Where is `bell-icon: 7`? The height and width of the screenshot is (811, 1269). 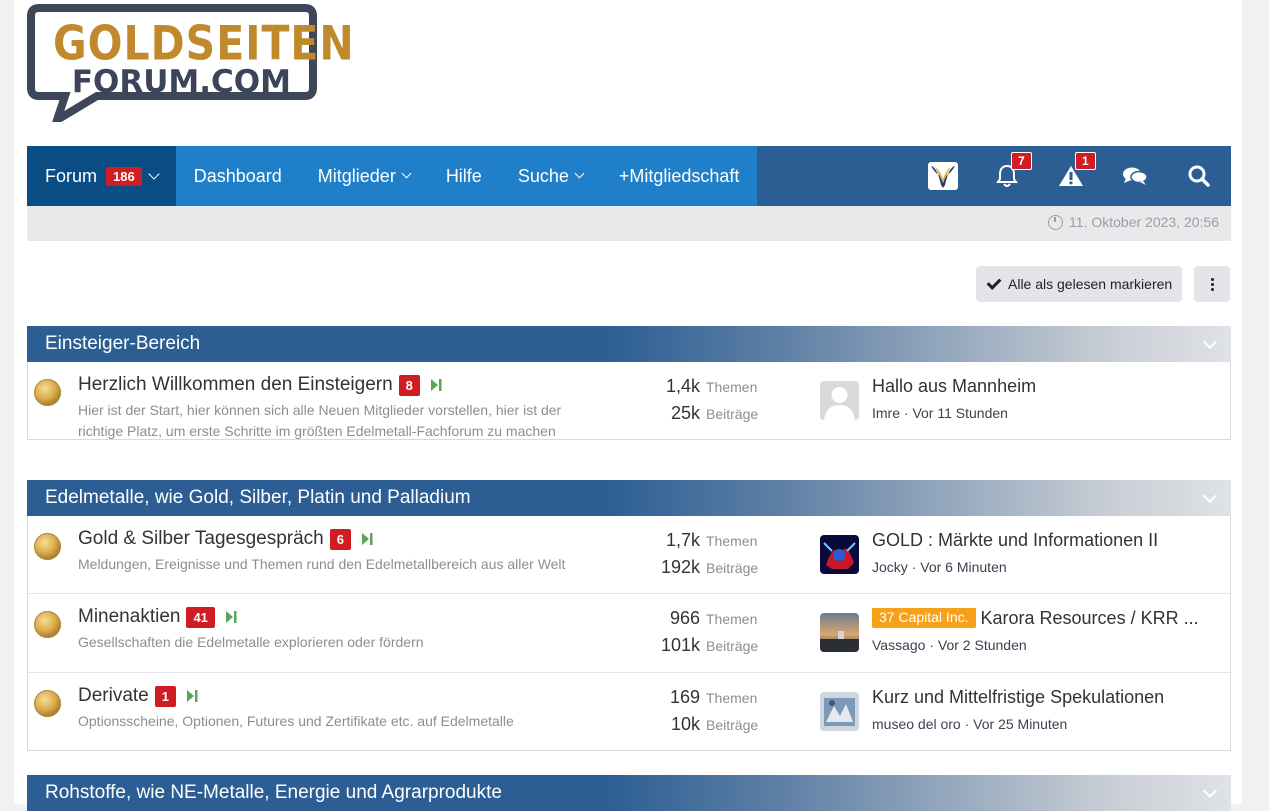
bell-icon: 7 is located at coordinates (1007, 176).